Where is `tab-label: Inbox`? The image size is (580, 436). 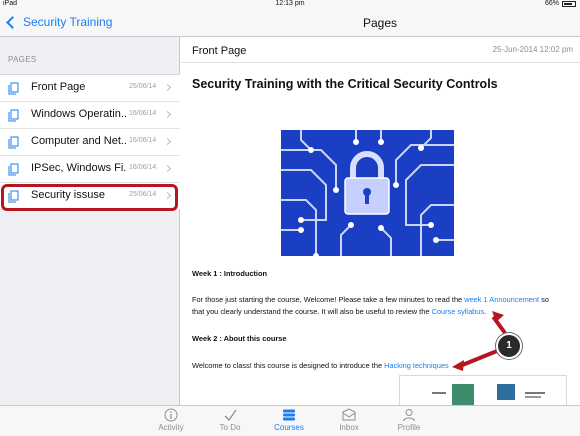 tab-label: Inbox is located at coordinates (349, 427).